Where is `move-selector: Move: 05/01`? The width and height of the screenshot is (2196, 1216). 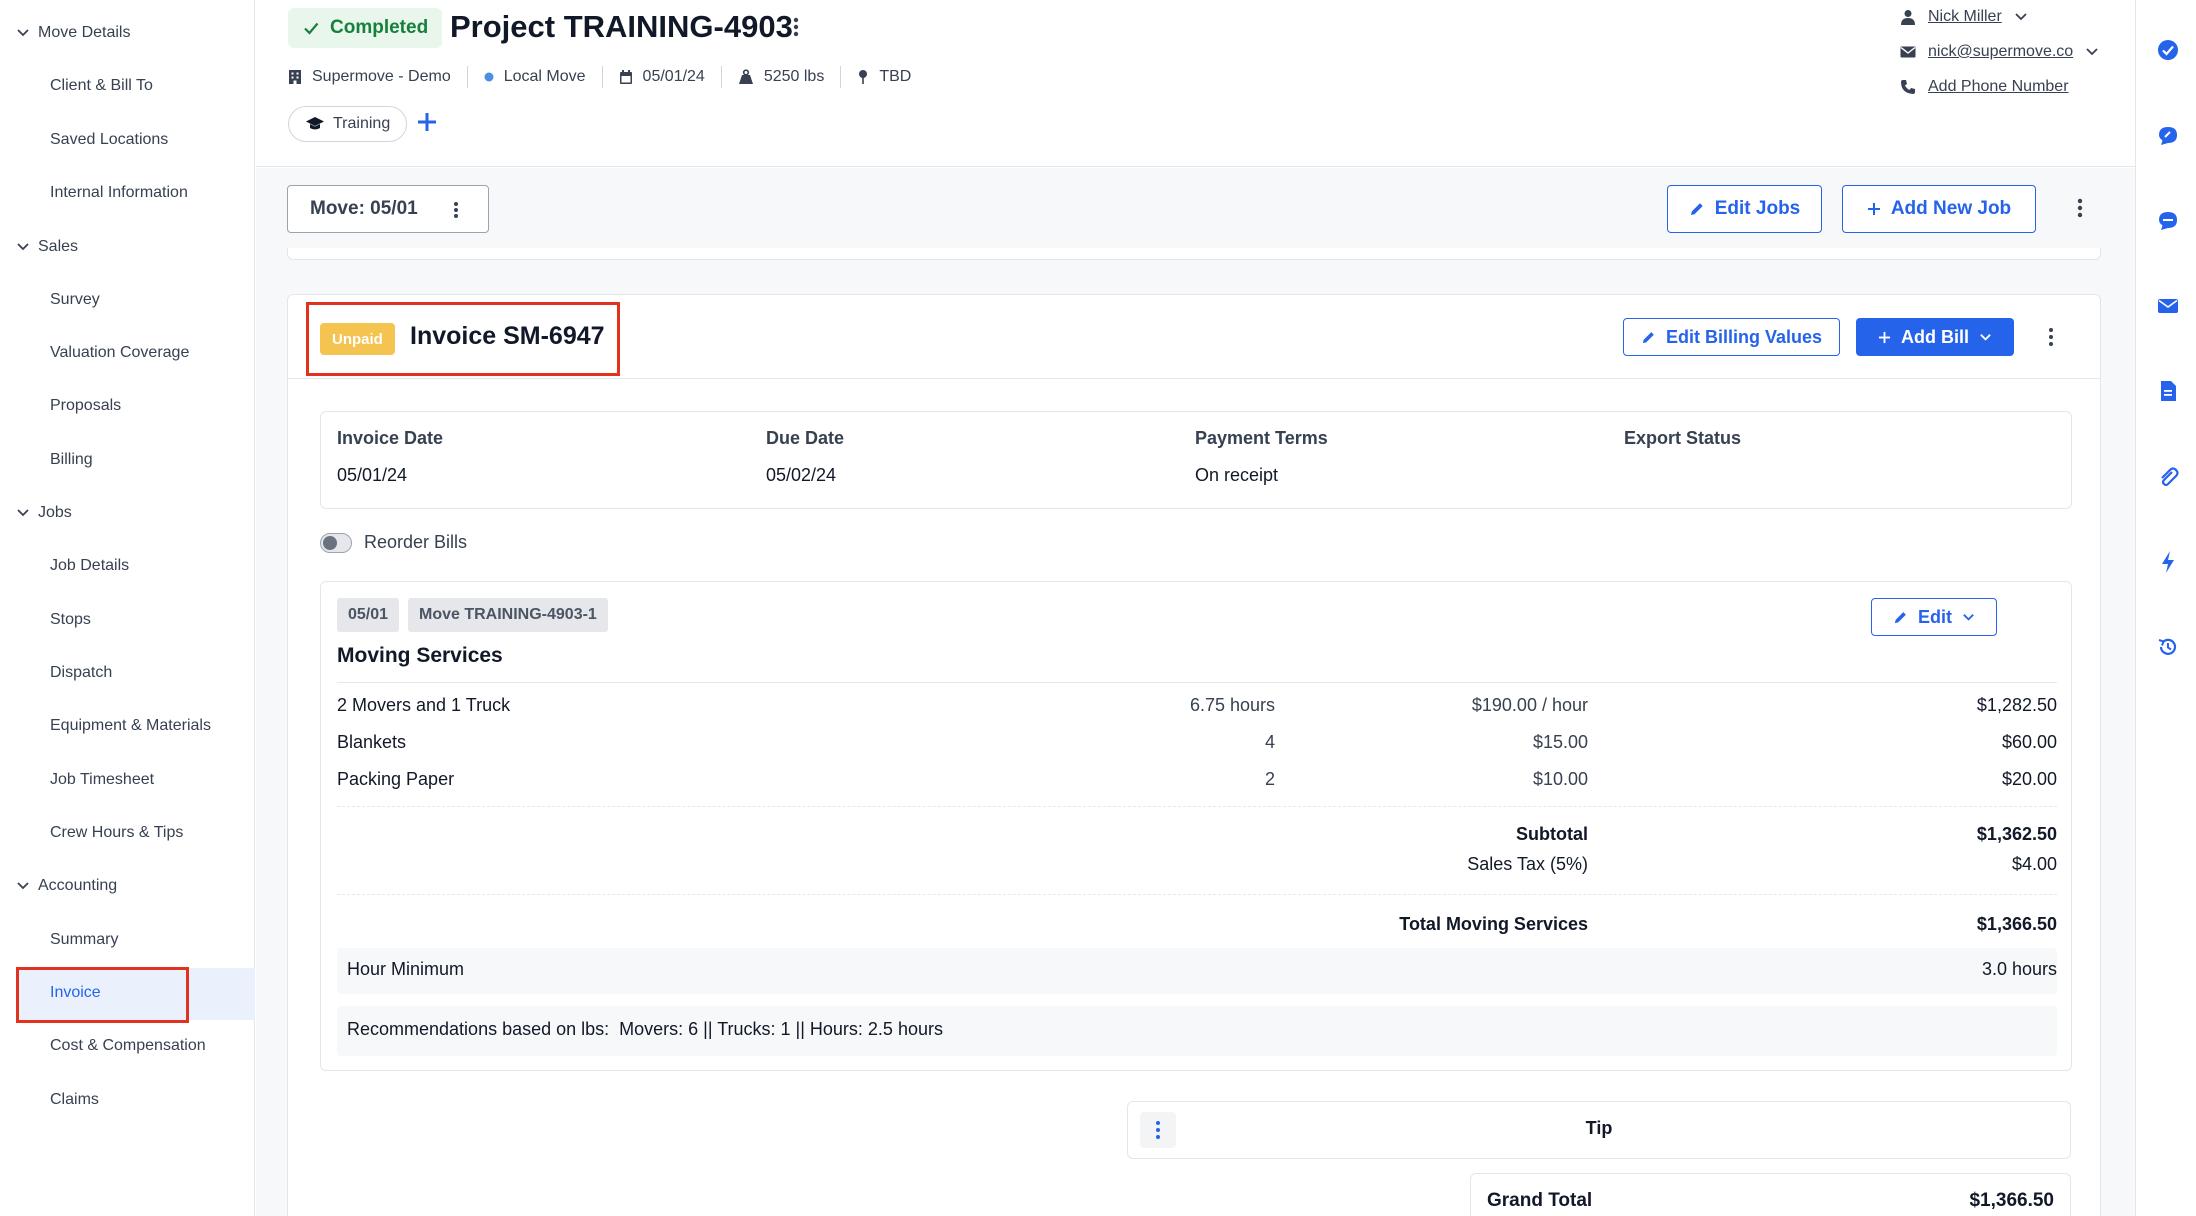 move-selector: Move: 05/01 is located at coordinates (388, 209).